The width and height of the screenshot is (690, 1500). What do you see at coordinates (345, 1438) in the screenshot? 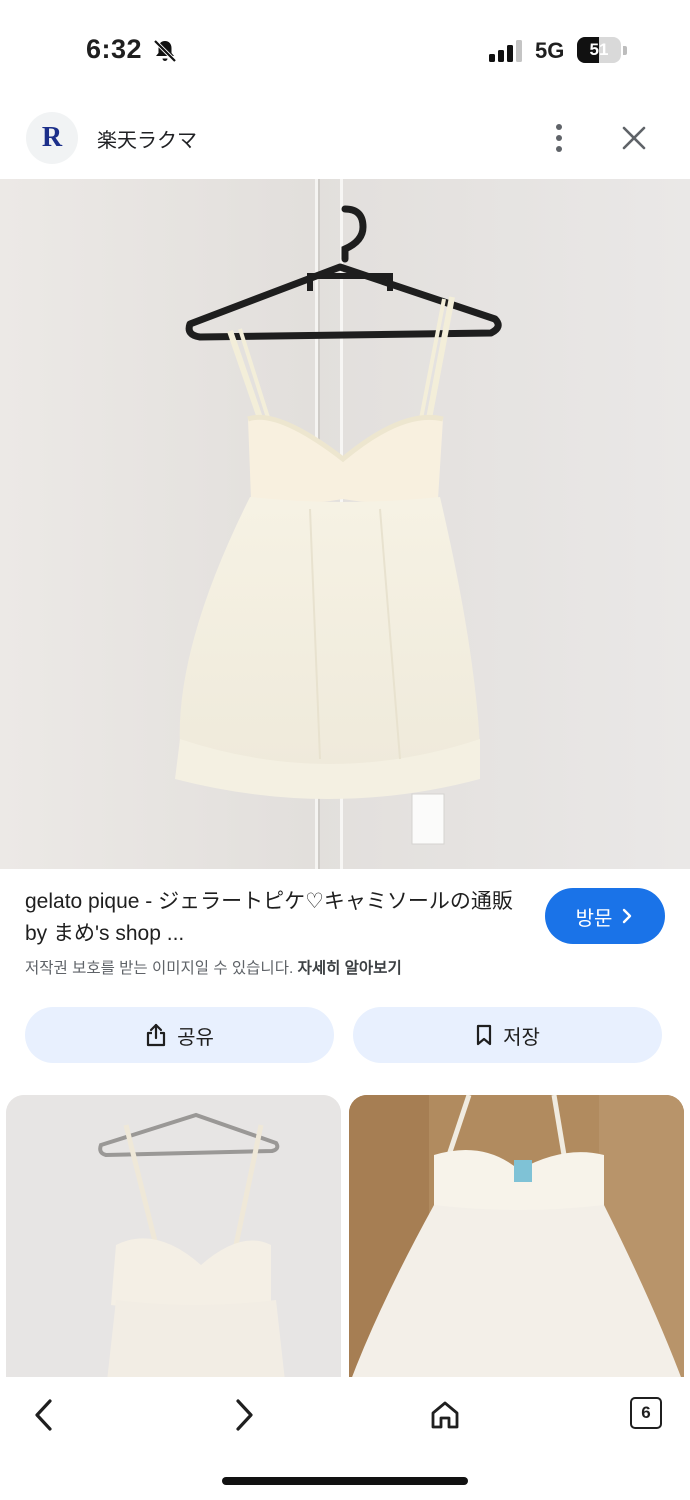
I see `browser-toolbar: 6` at bounding box center [345, 1438].